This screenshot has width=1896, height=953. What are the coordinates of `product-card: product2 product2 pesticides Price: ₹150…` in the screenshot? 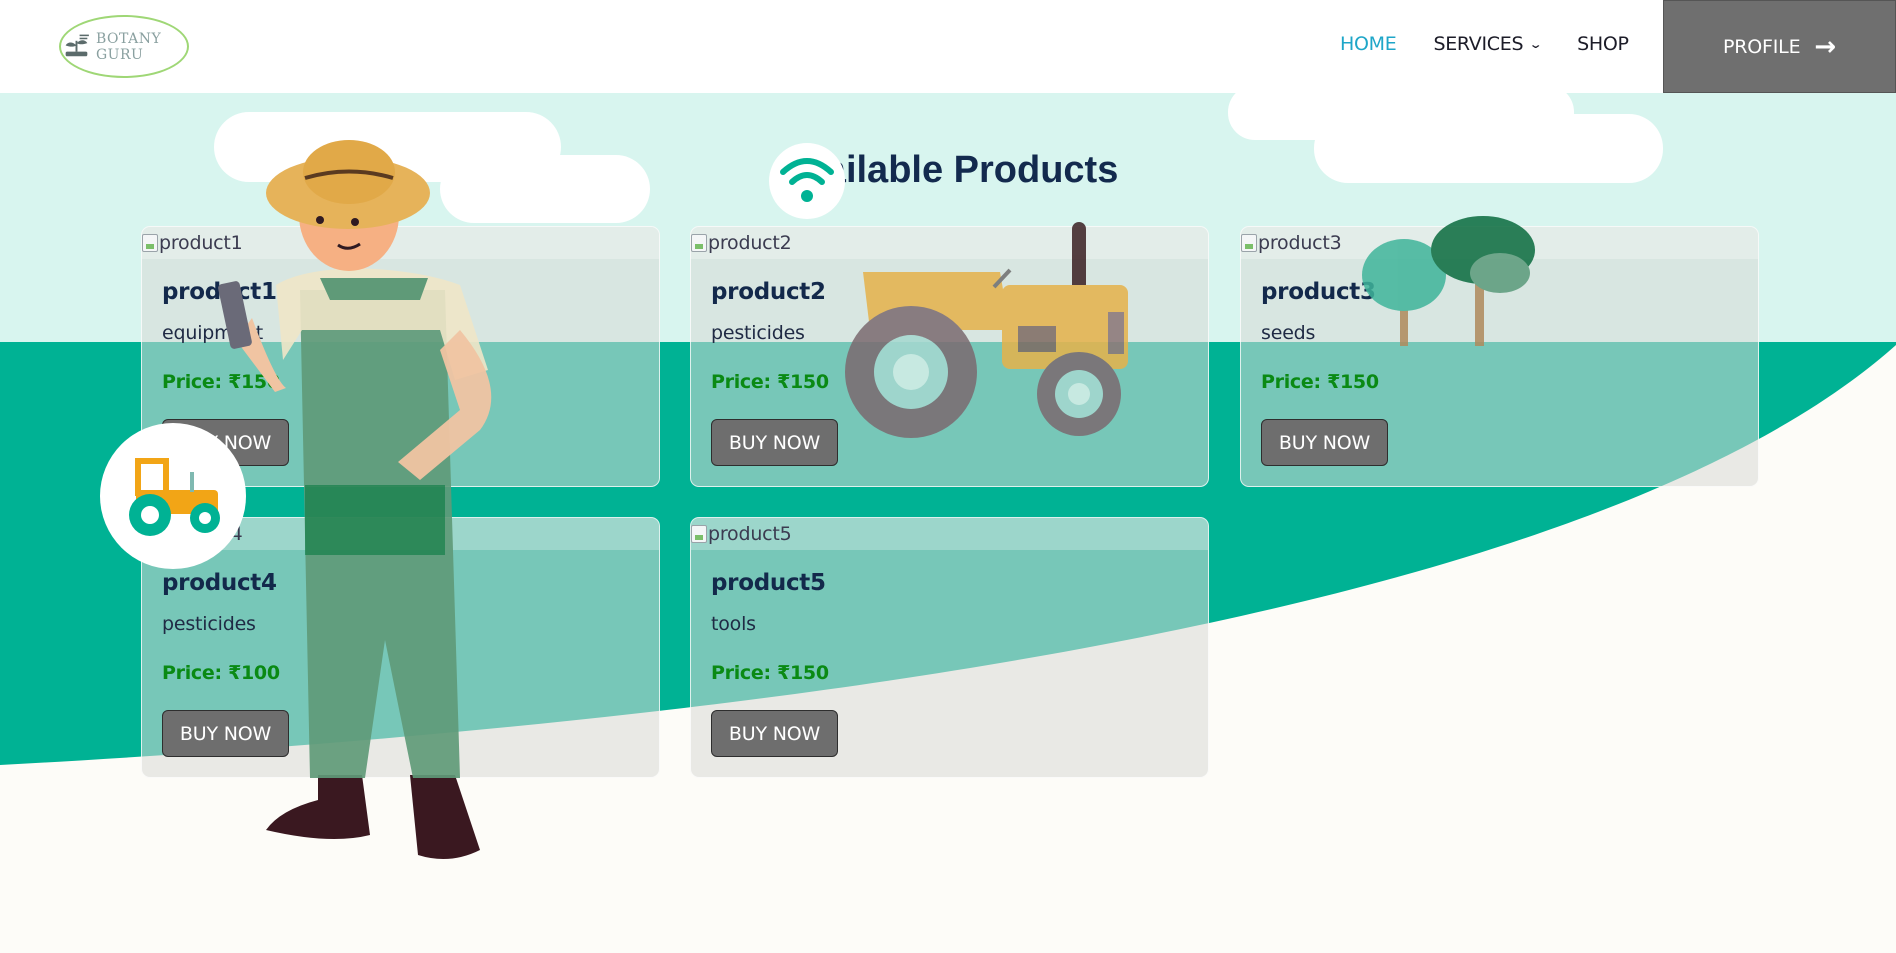 It's located at (949, 356).